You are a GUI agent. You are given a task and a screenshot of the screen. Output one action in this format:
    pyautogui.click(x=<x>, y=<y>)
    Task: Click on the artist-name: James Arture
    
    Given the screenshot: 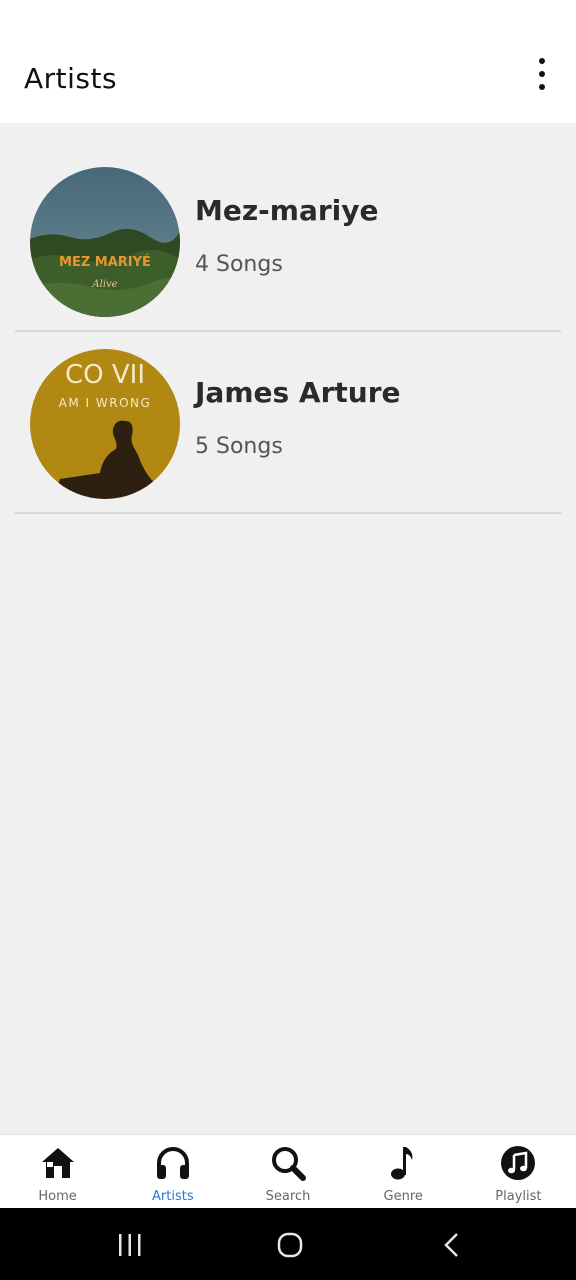 What is the action you would take?
    pyautogui.click(x=298, y=392)
    